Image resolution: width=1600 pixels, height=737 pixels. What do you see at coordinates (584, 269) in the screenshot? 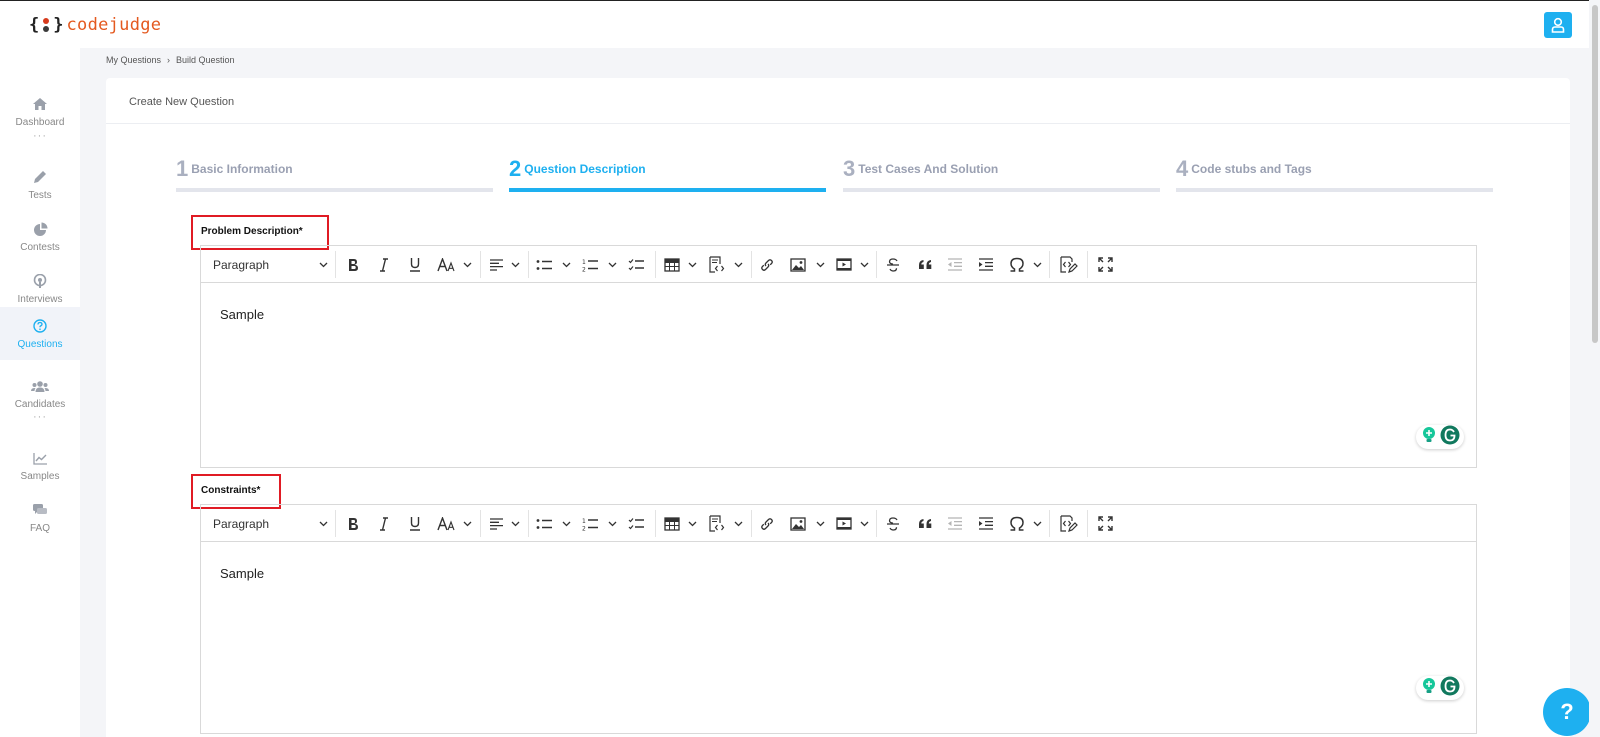
I see `svg-text: 2` at bounding box center [584, 269].